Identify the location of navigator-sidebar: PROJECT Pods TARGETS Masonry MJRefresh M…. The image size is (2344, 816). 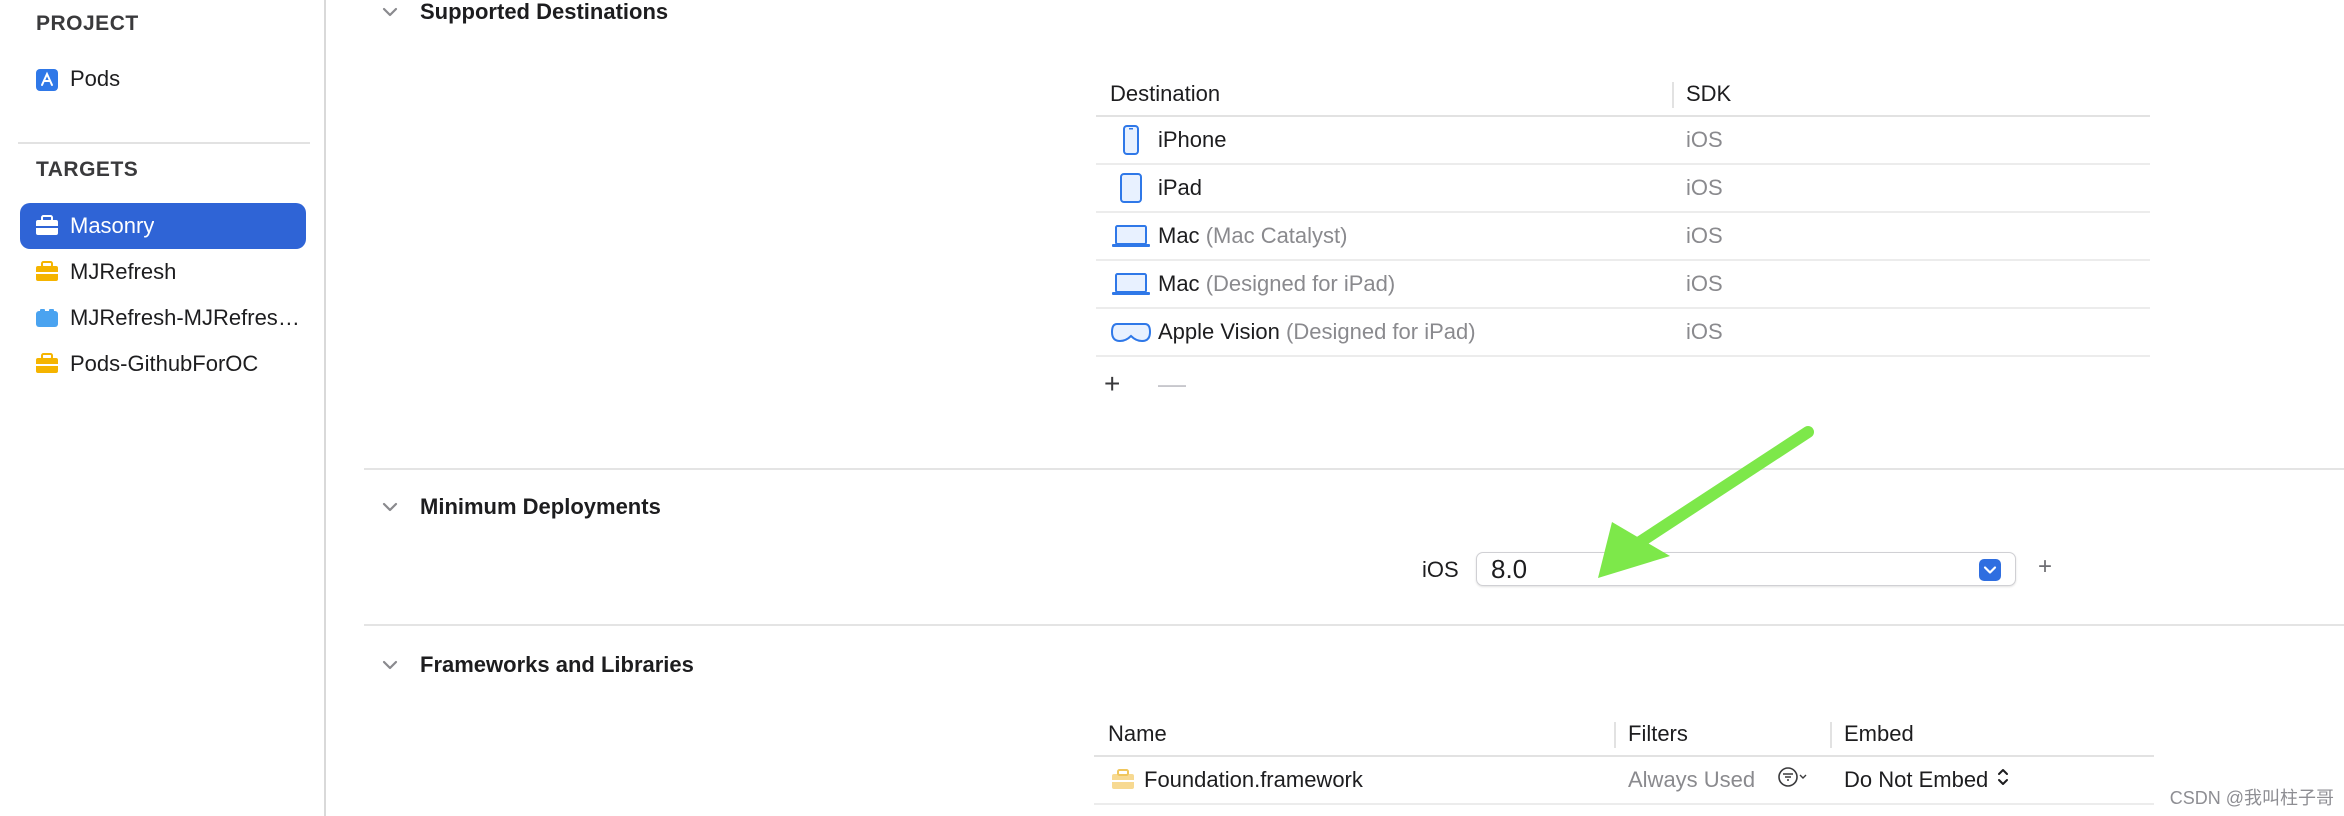
(163, 408).